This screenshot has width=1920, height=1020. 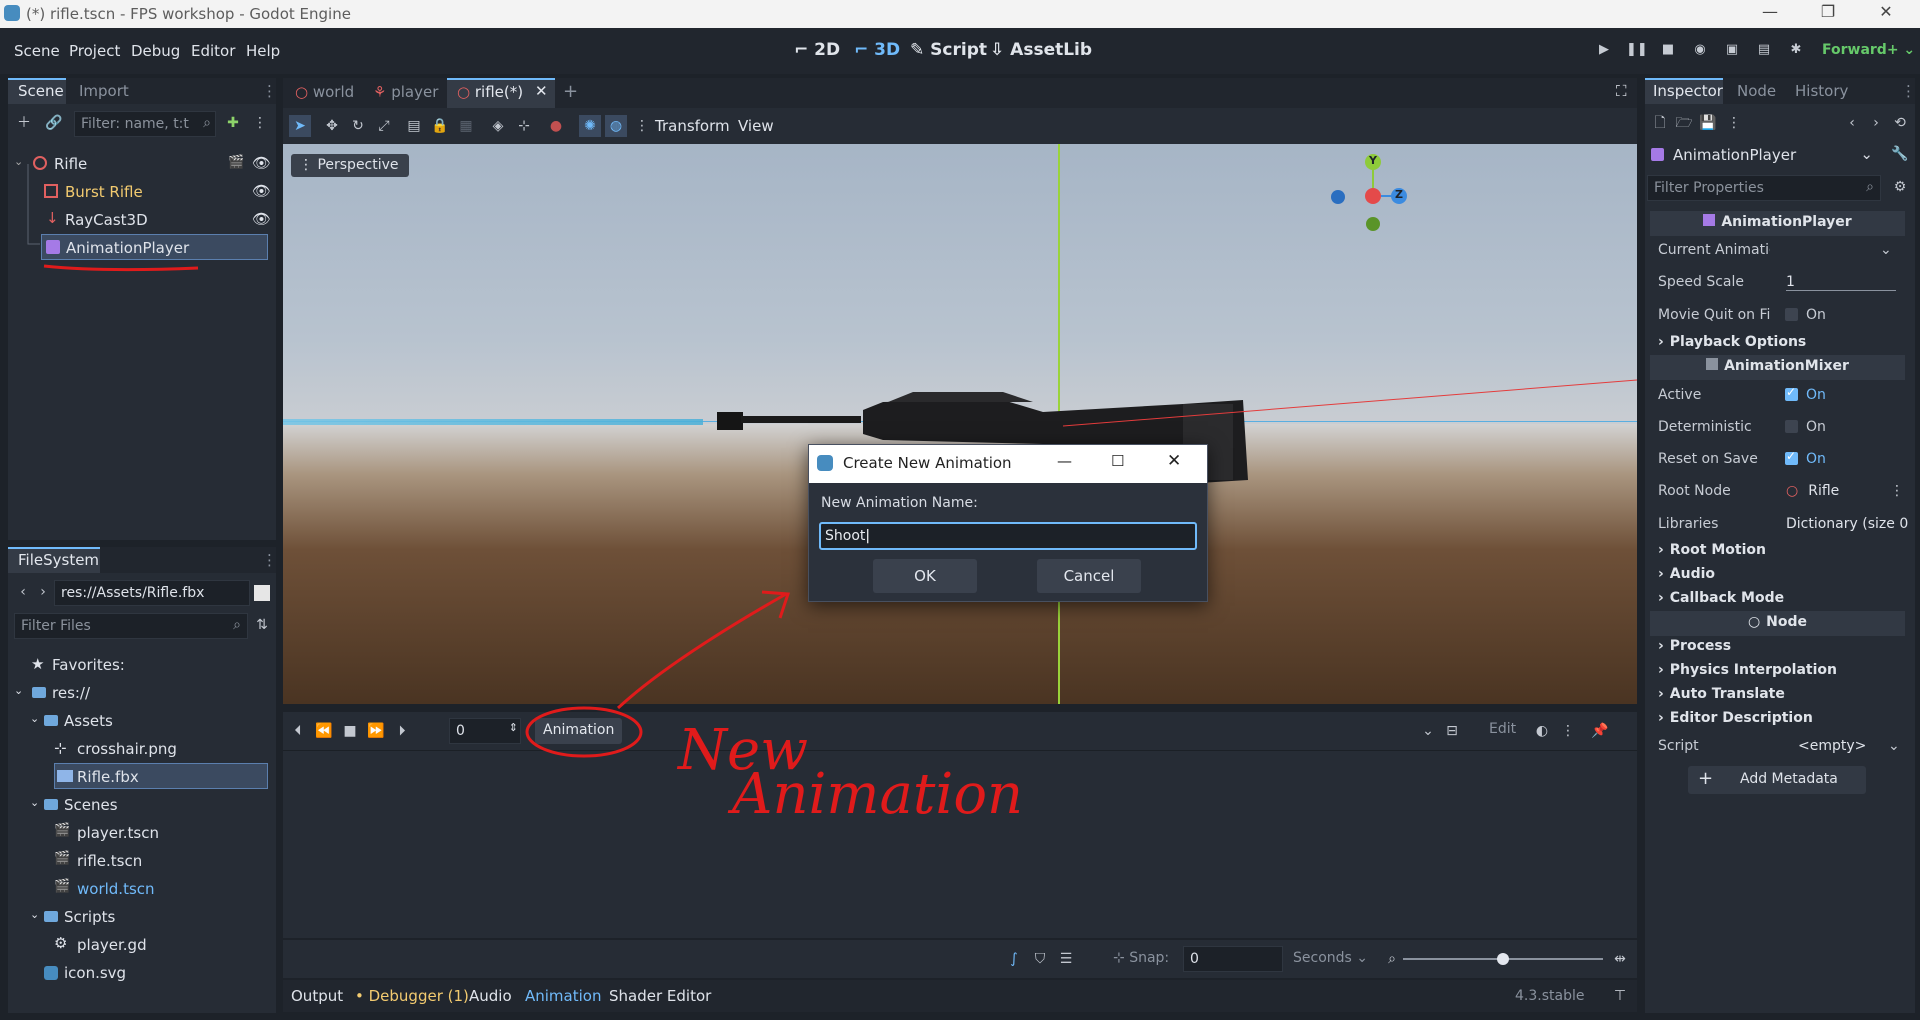 I want to click on prop-speed-scale: Speed Scale 1, so click(x=1777, y=283).